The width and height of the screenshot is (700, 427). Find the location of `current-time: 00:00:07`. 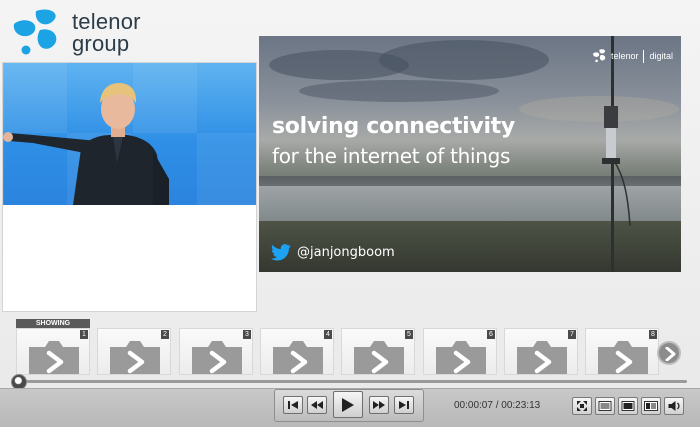

current-time: 00:00:07 is located at coordinates (473, 405).